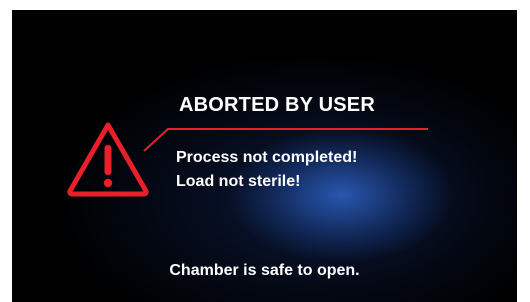  I want to click on warning-triangle-icon, so click(108, 159).